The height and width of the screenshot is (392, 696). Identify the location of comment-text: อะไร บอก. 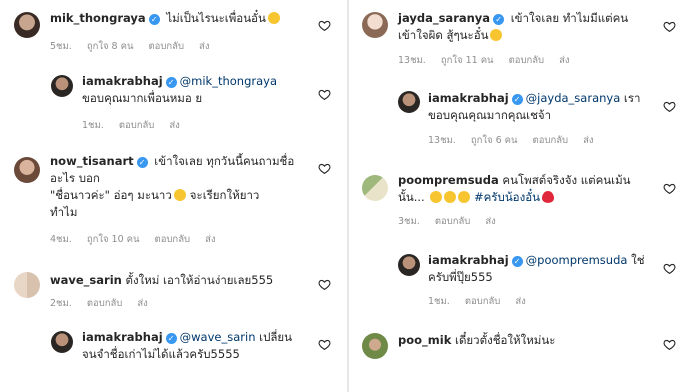
(75, 178).